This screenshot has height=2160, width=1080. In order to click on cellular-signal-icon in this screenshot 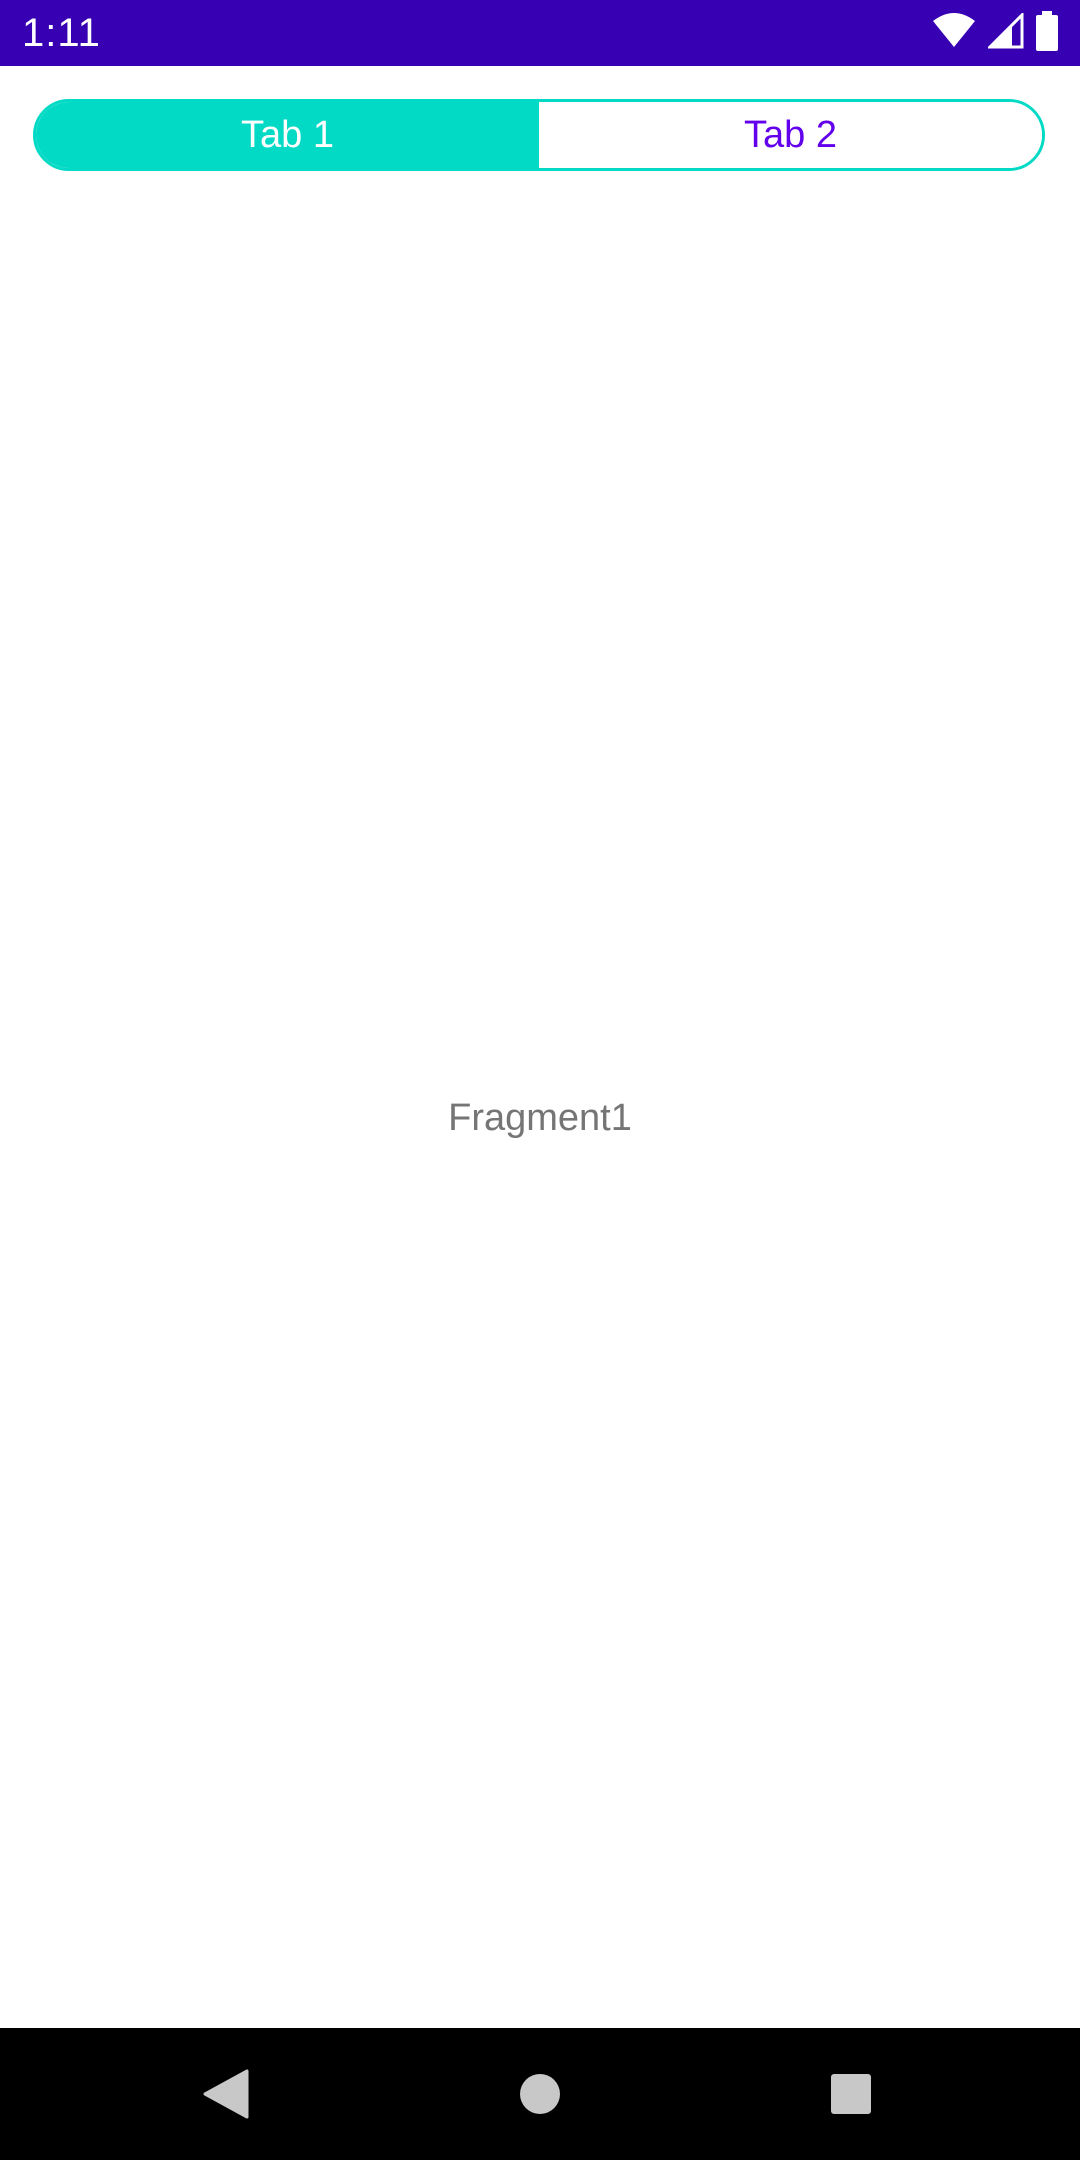, I will do `click(1005, 32)`.